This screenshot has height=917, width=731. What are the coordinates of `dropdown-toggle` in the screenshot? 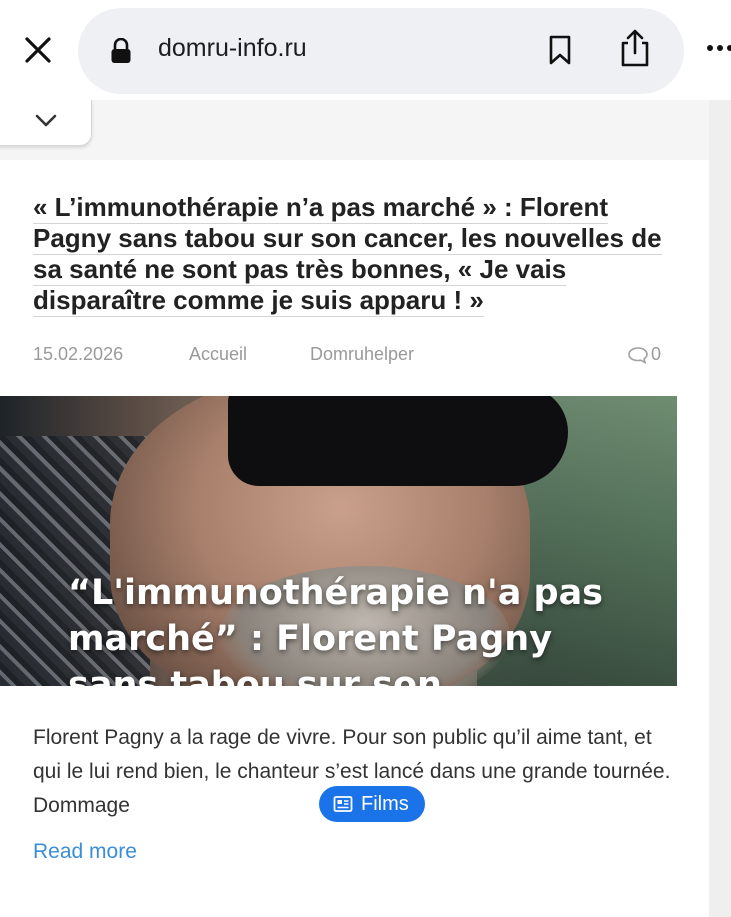 It's located at (46, 123).